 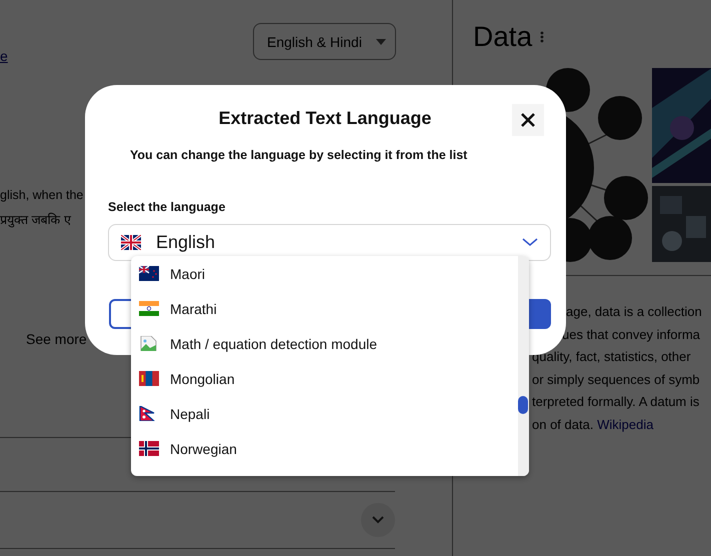 I want to click on dialog-title: Extracted Text Language, so click(x=325, y=118).